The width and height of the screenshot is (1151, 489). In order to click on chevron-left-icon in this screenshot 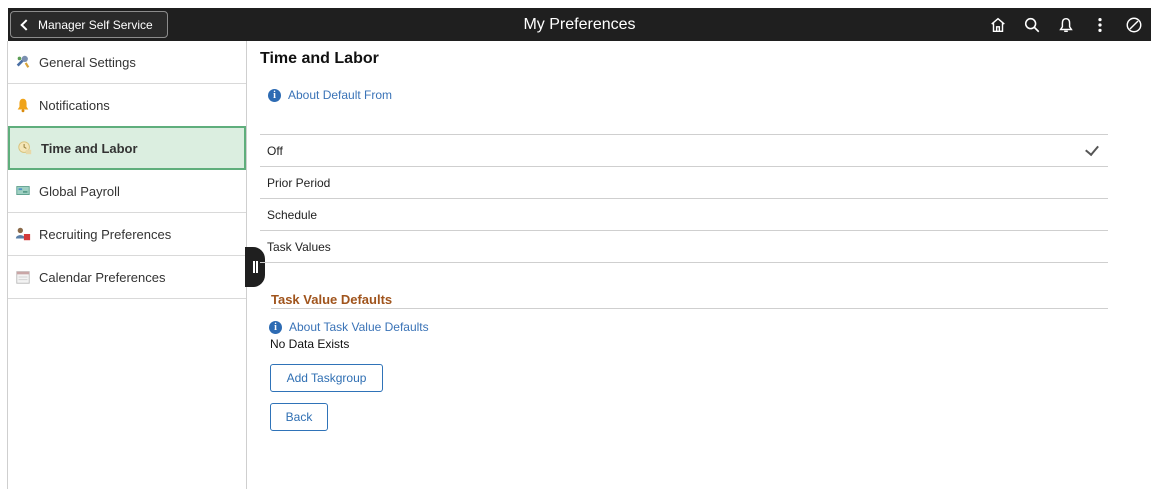, I will do `click(26, 24)`.